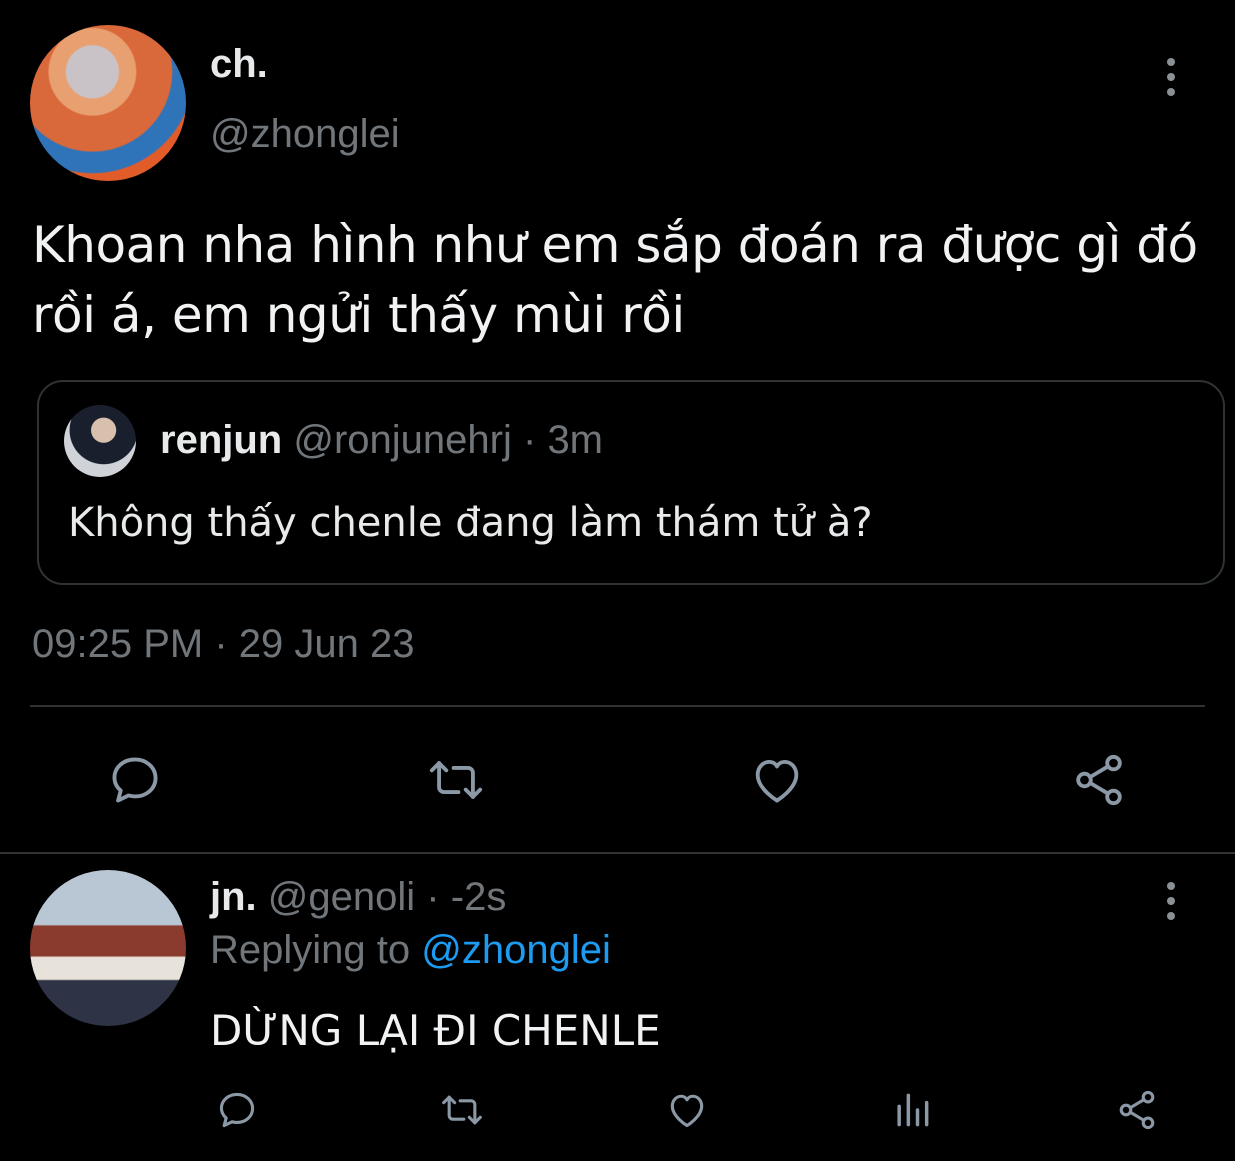 This screenshot has height=1161, width=1235. What do you see at coordinates (402, 440) in the screenshot?
I see `quoted-author-handle: @ronjunehrj` at bounding box center [402, 440].